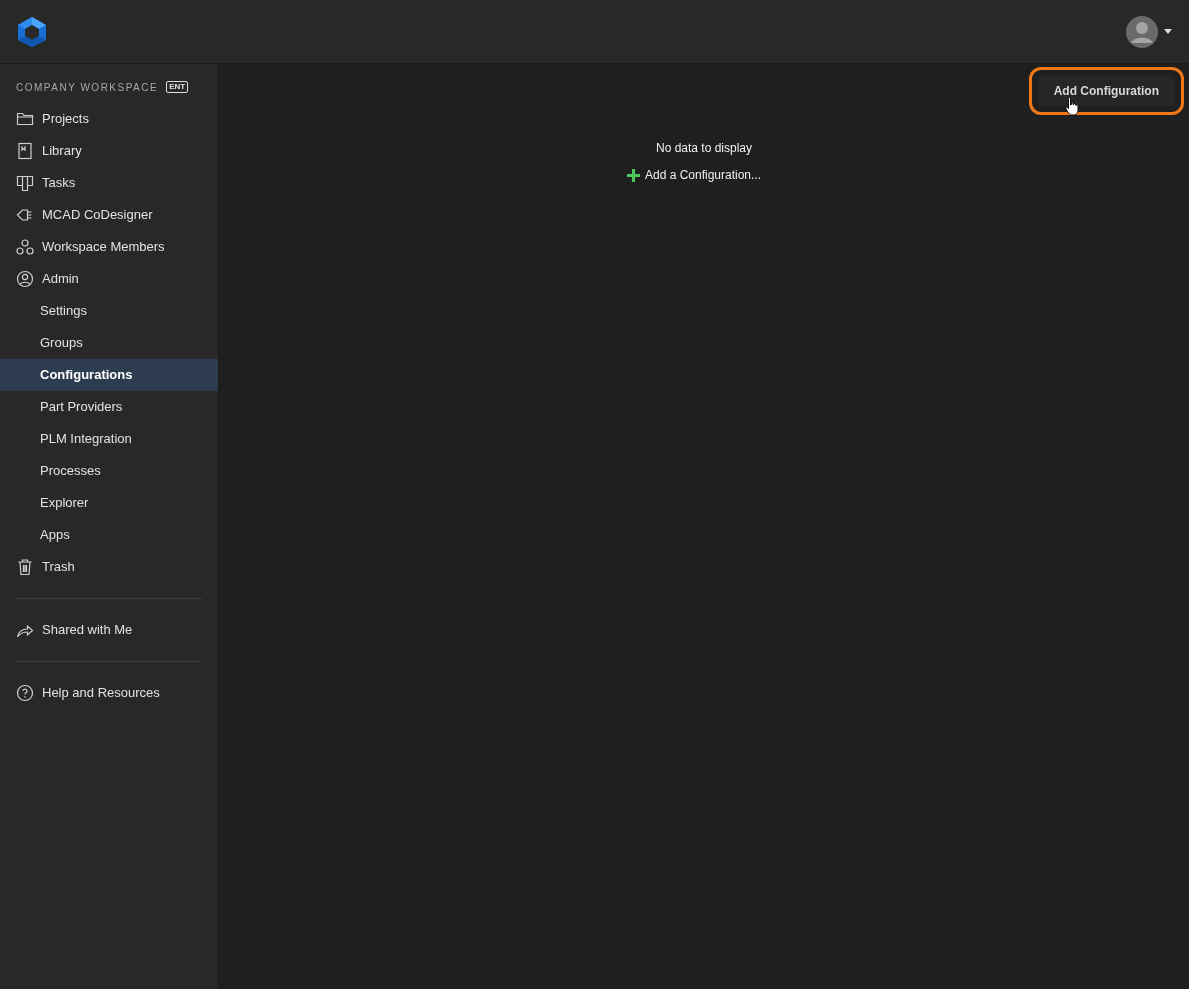 This screenshot has width=1189, height=989. What do you see at coordinates (109, 215) in the screenshot?
I see `sidebar-item: MCAD CoDesigner` at bounding box center [109, 215].